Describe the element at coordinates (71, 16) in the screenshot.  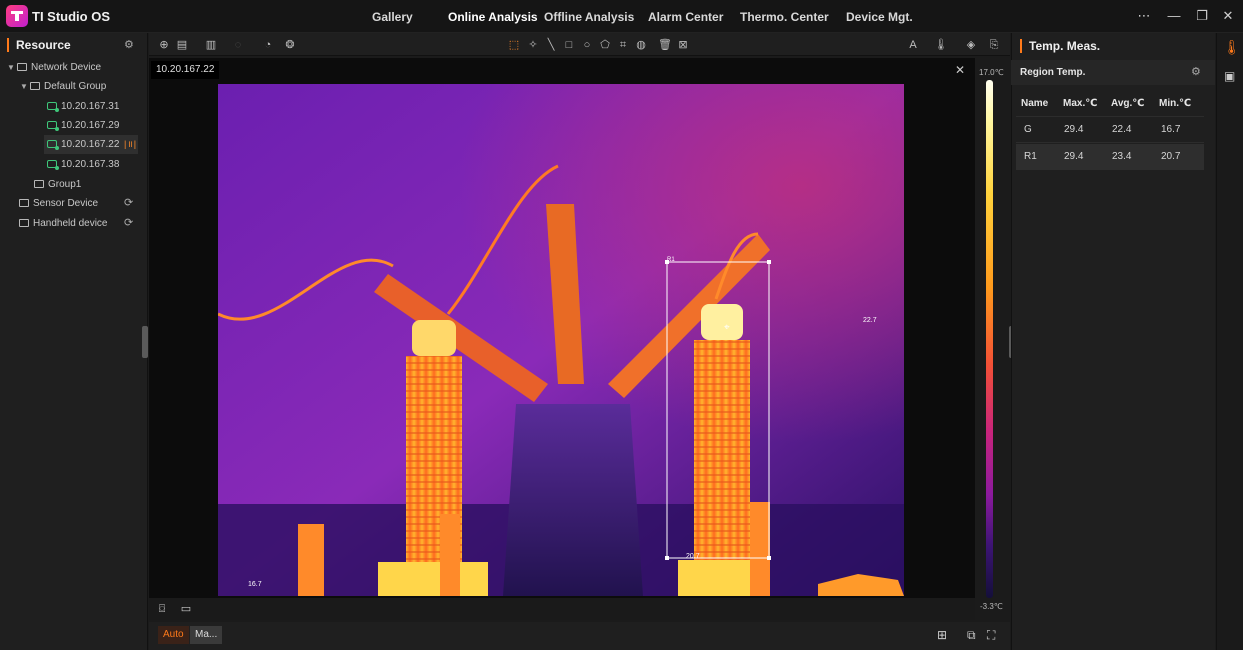
I see `app-title: TI Studio OS` at that location.